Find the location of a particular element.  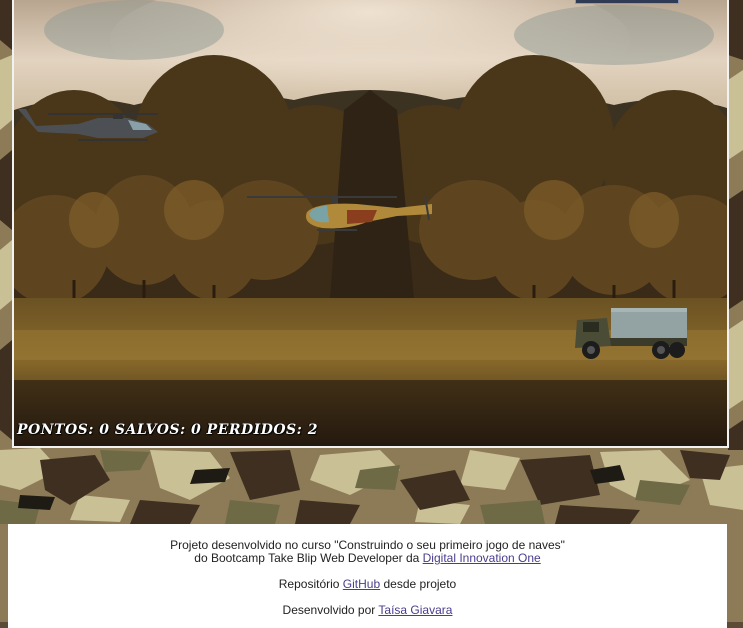

repo-text: Repositório is located at coordinates (309, 584).